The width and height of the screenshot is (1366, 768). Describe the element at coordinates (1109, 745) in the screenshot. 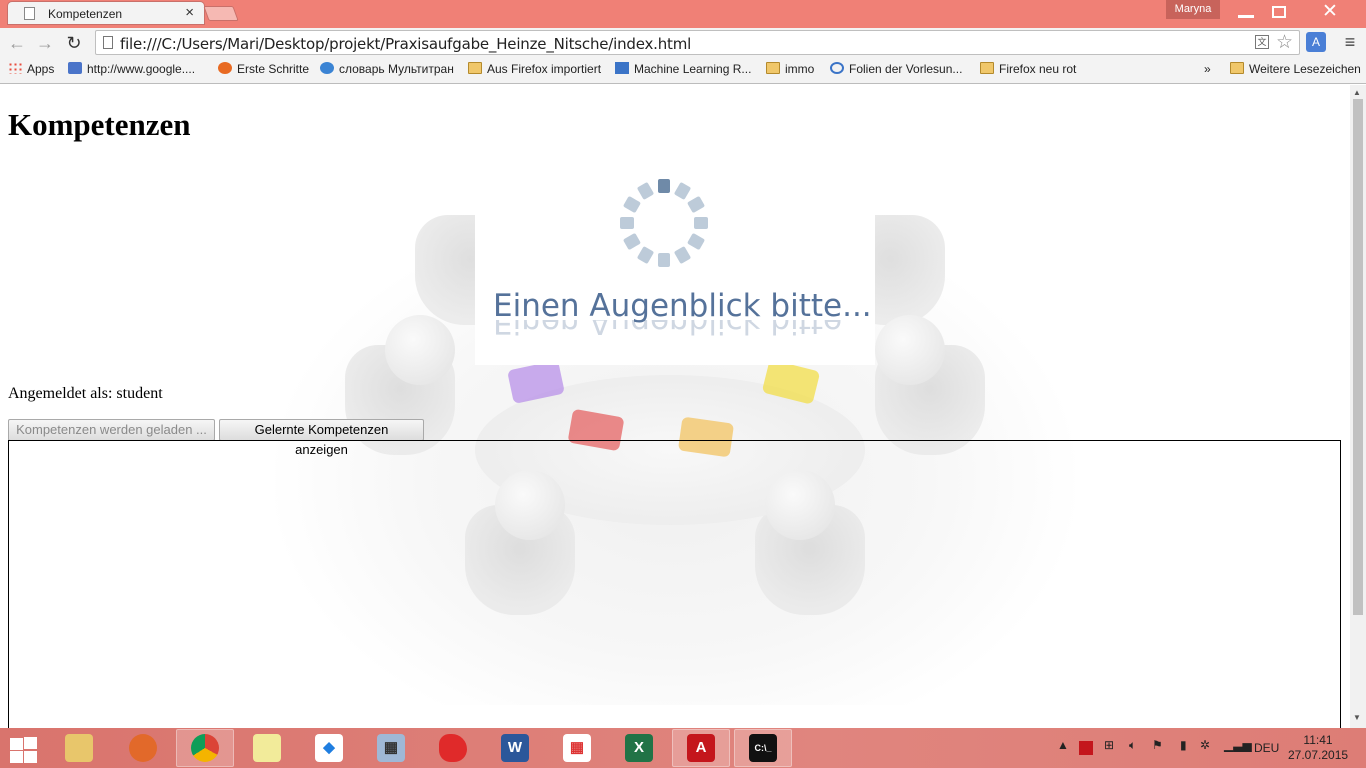

I see `windows-tray-icon: ⊞` at that location.